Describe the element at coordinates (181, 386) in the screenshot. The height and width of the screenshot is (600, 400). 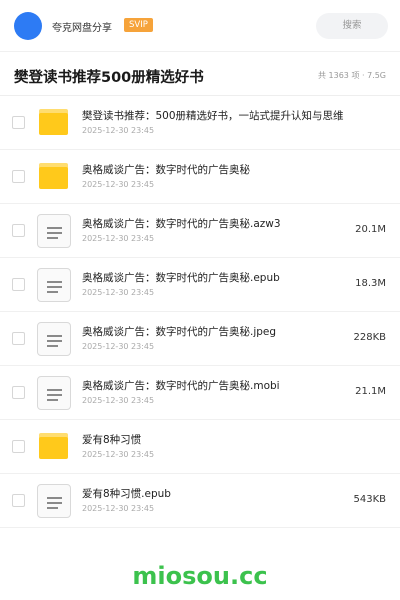
I see `file-name: 奥格威谈广告：数字时代的广告奥秘.mobi` at that location.